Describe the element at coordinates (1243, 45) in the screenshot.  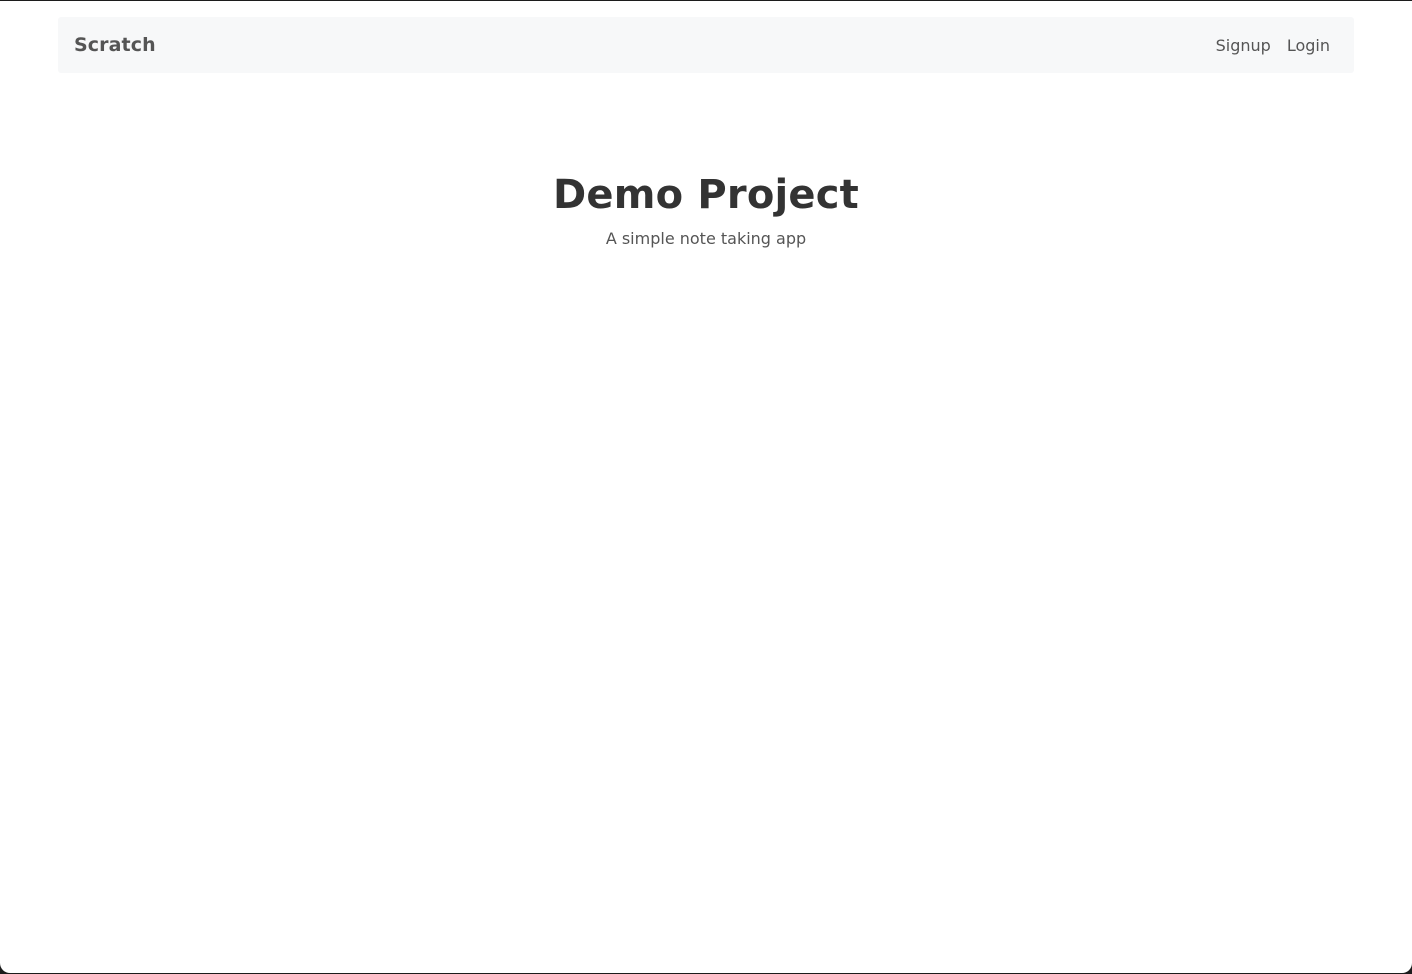
I see `signup-link: Signup` at that location.